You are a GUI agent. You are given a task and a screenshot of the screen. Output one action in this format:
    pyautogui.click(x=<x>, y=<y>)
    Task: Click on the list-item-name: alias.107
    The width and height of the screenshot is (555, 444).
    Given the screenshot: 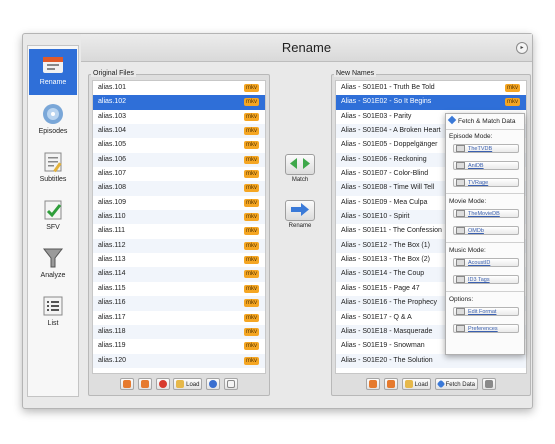 What is the action you would take?
    pyautogui.click(x=112, y=174)
    